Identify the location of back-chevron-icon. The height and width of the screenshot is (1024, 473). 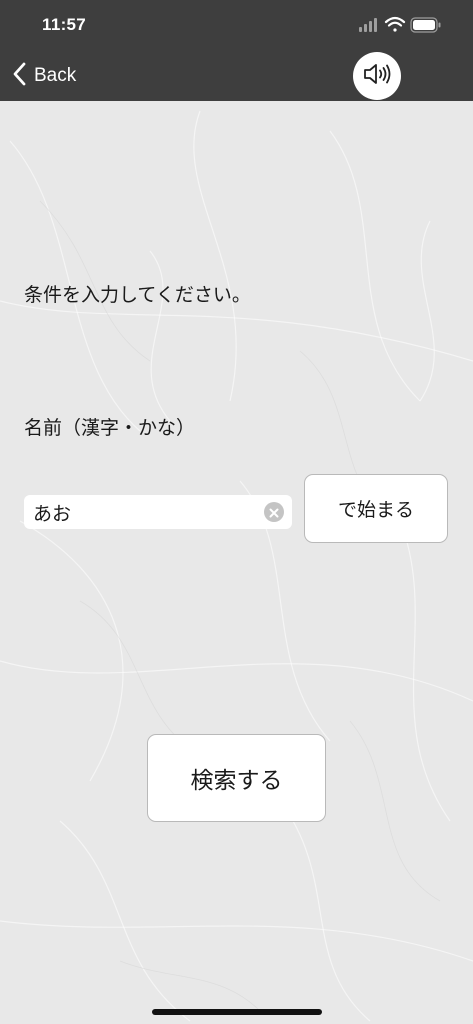
(19, 76).